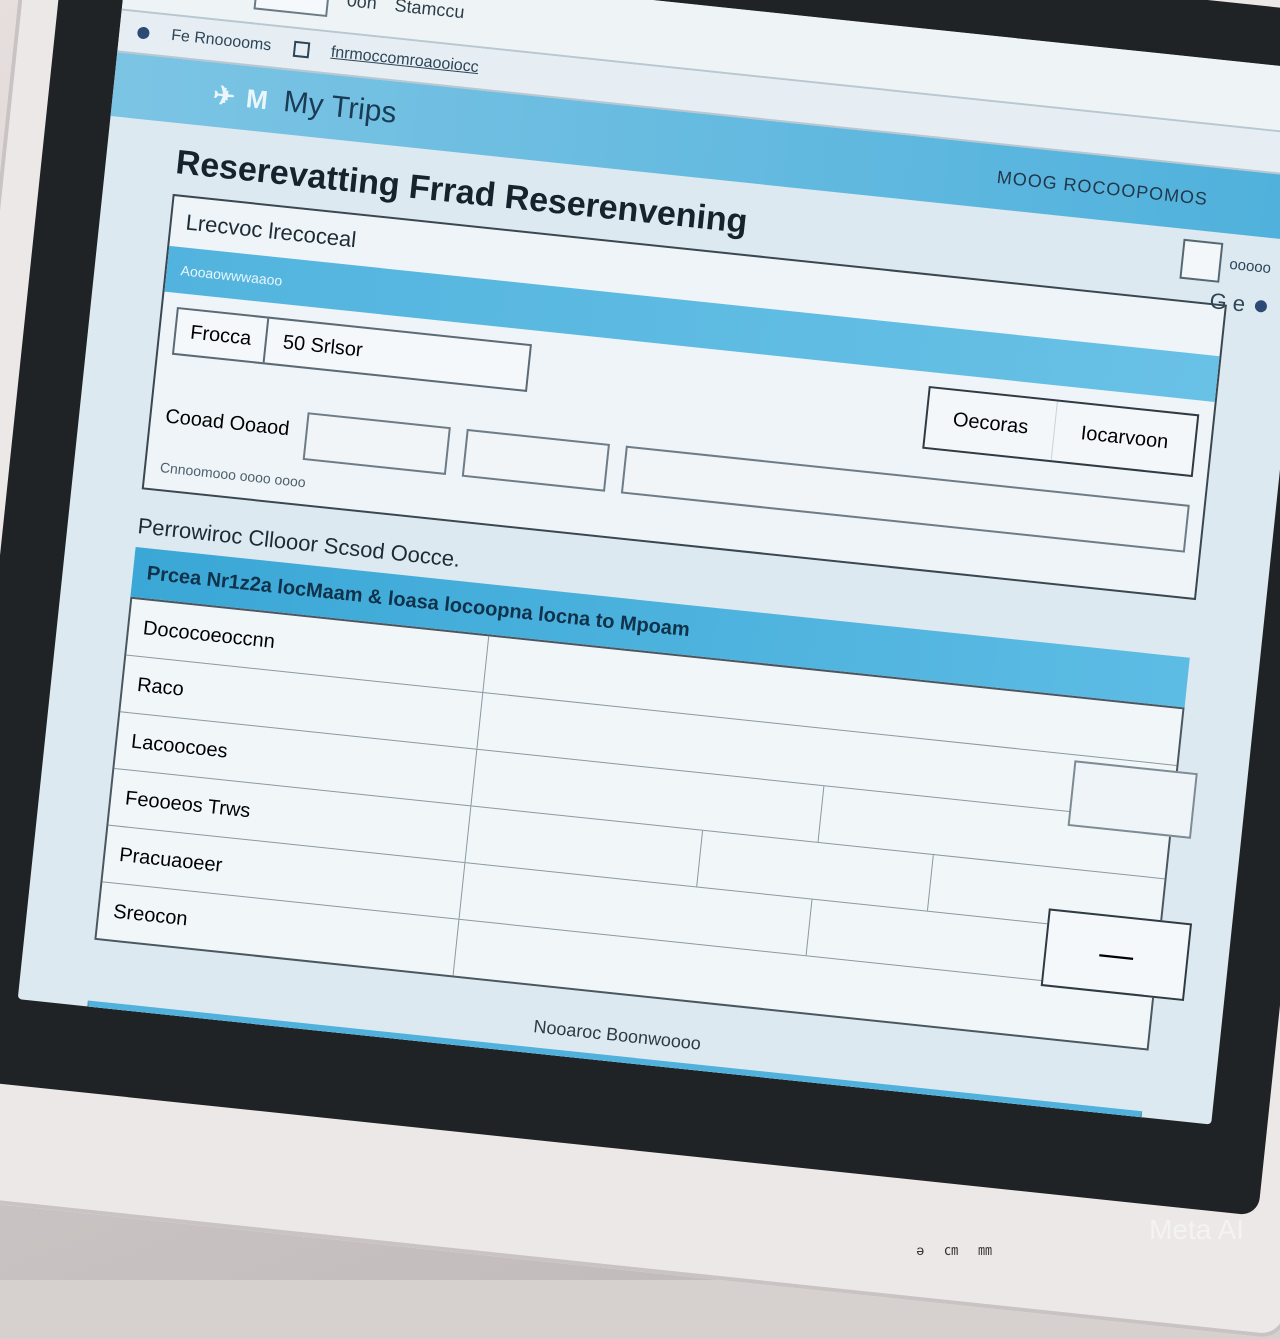 Image resolution: width=1280 pixels, height=1339 pixels. I want to click on side-widget: ooooo G e, so click(1224, 279).